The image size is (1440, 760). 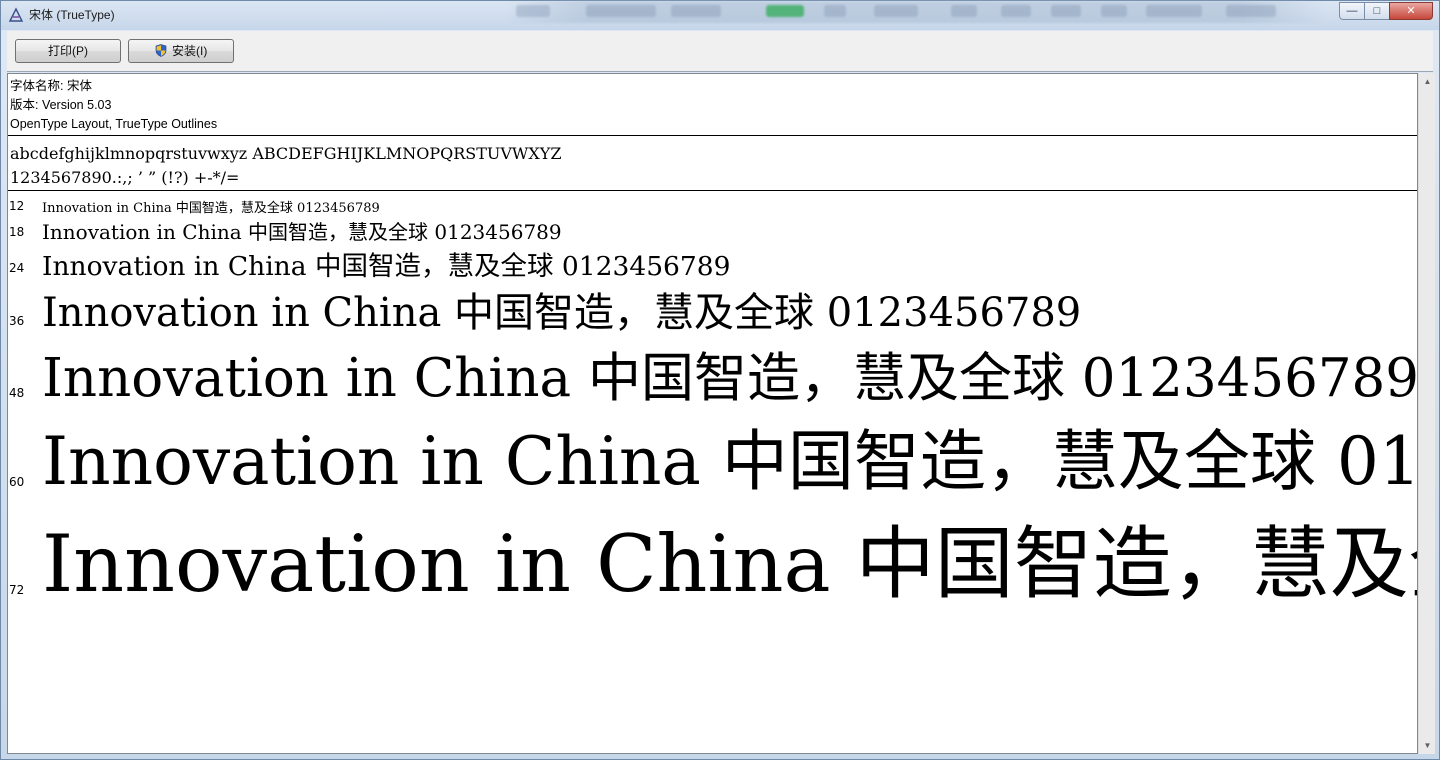 I want to click on title-bar: 宋体 (TrueType) — □ ✕, so click(x=720, y=15).